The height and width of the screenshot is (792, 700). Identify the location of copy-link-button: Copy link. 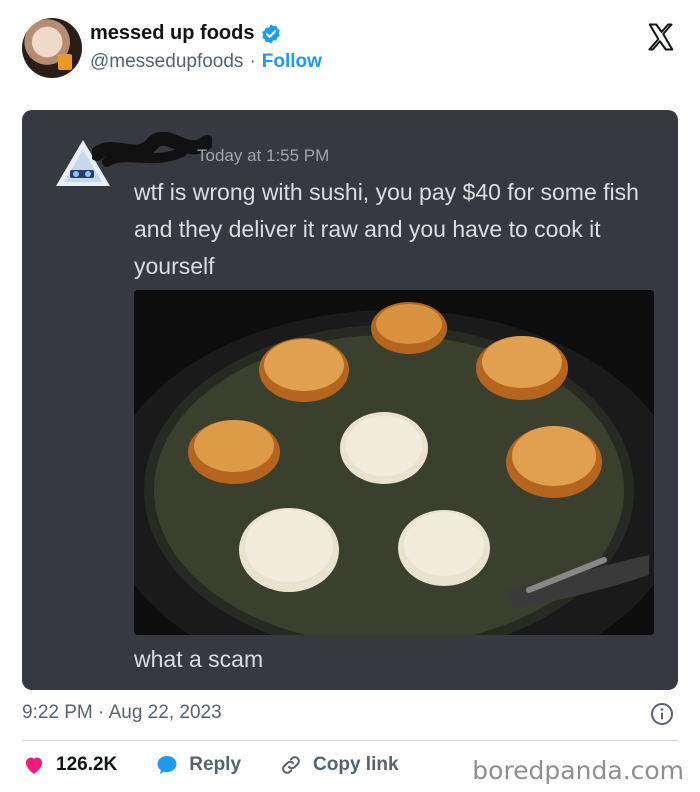
(339, 765).